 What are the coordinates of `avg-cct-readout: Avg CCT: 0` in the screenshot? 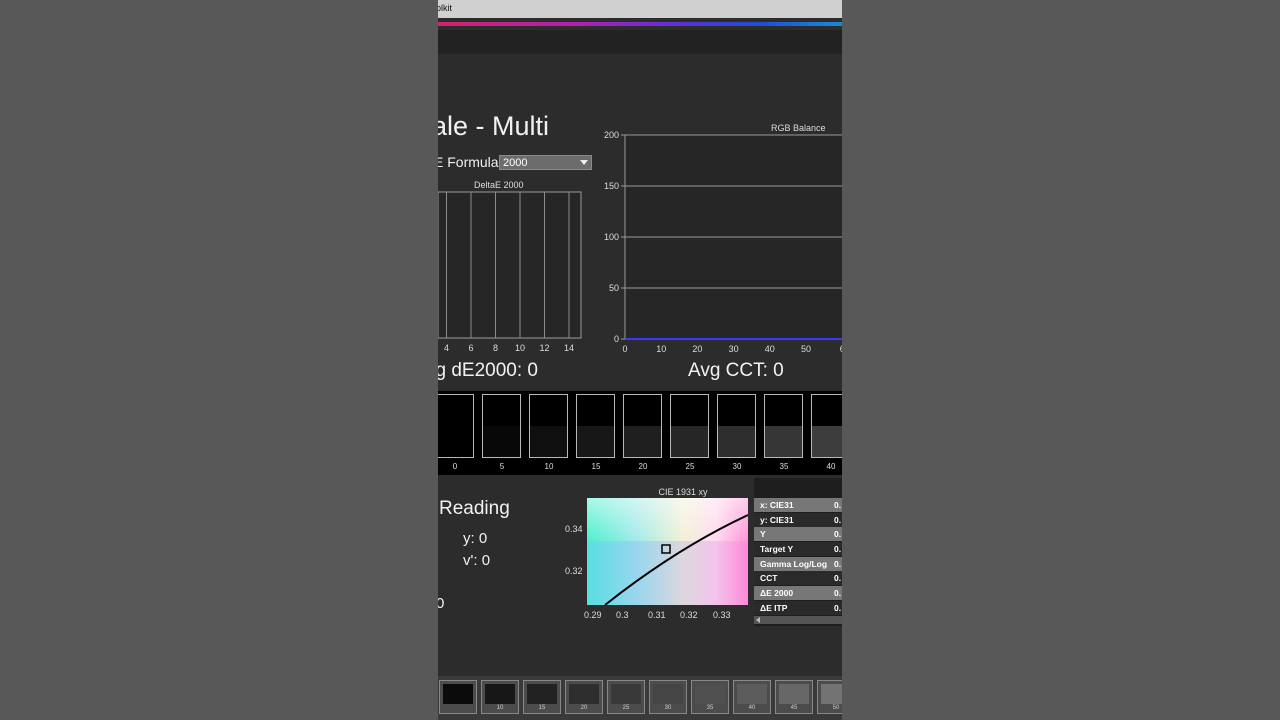 It's located at (736, 370).